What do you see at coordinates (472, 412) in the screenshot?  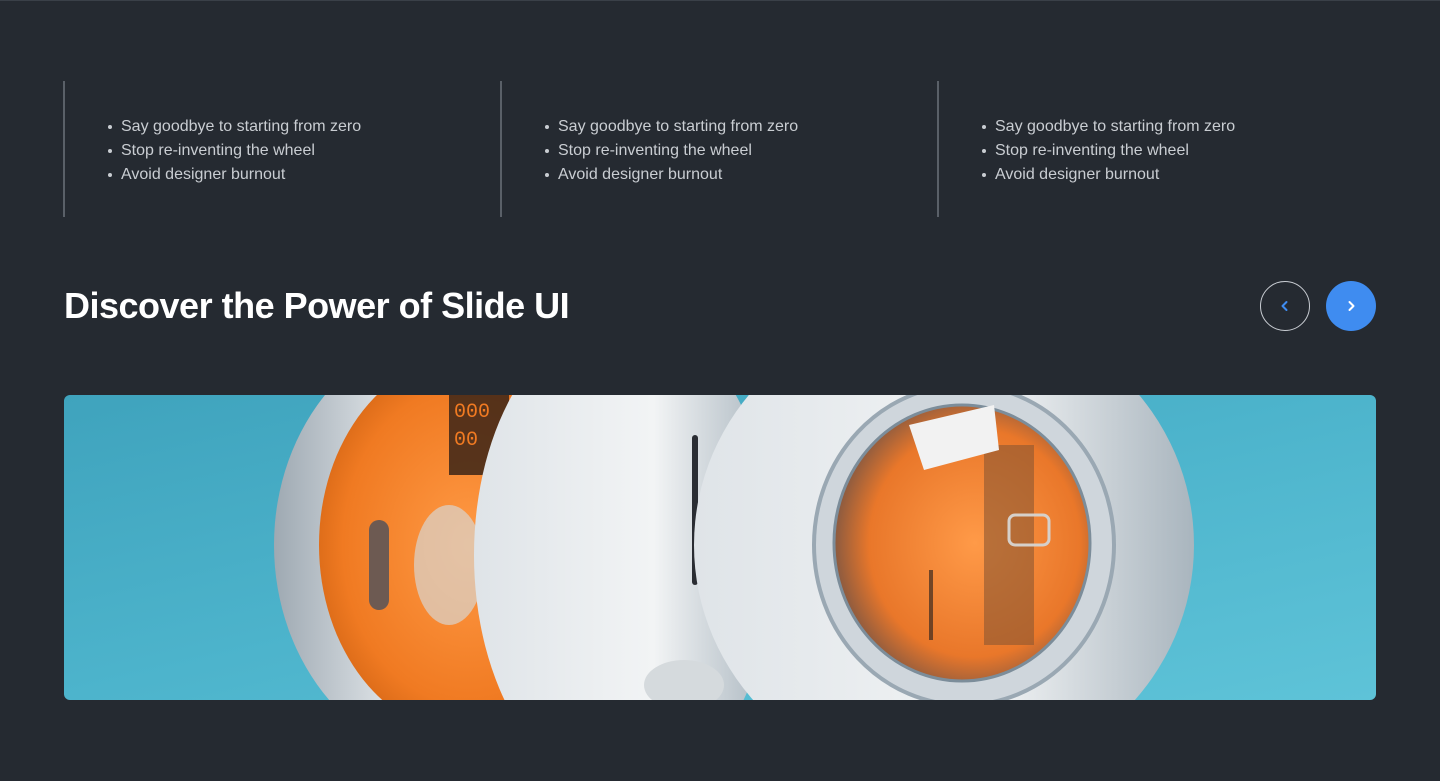 I see `svg-text: 000` at bounding box center [472, 412].